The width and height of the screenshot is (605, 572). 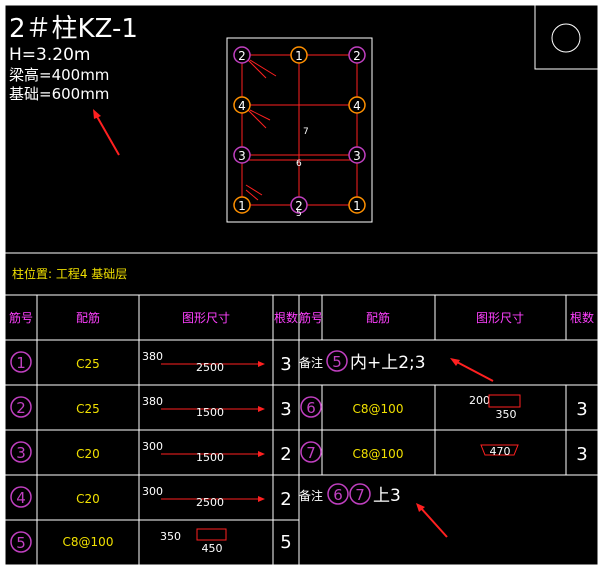 I want to click on remark-text: 内+上2;3, so click(x=388, y=363).